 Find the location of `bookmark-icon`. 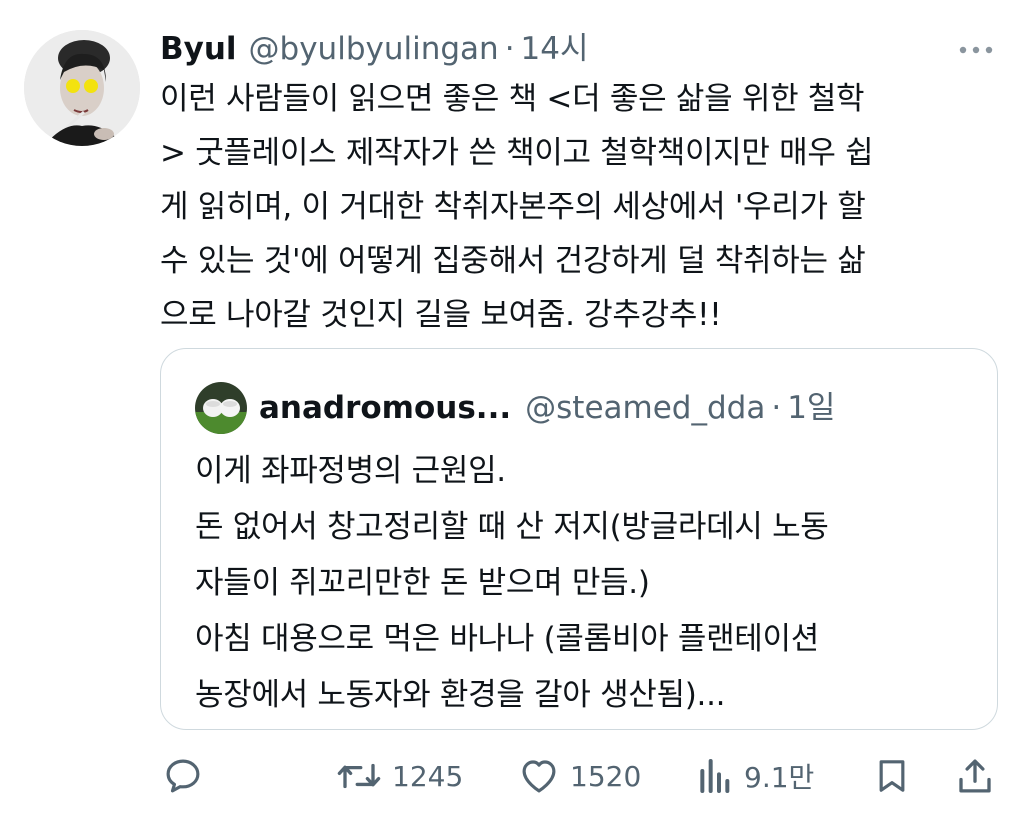

bookmark-icon is located at coordinates (892, 776).